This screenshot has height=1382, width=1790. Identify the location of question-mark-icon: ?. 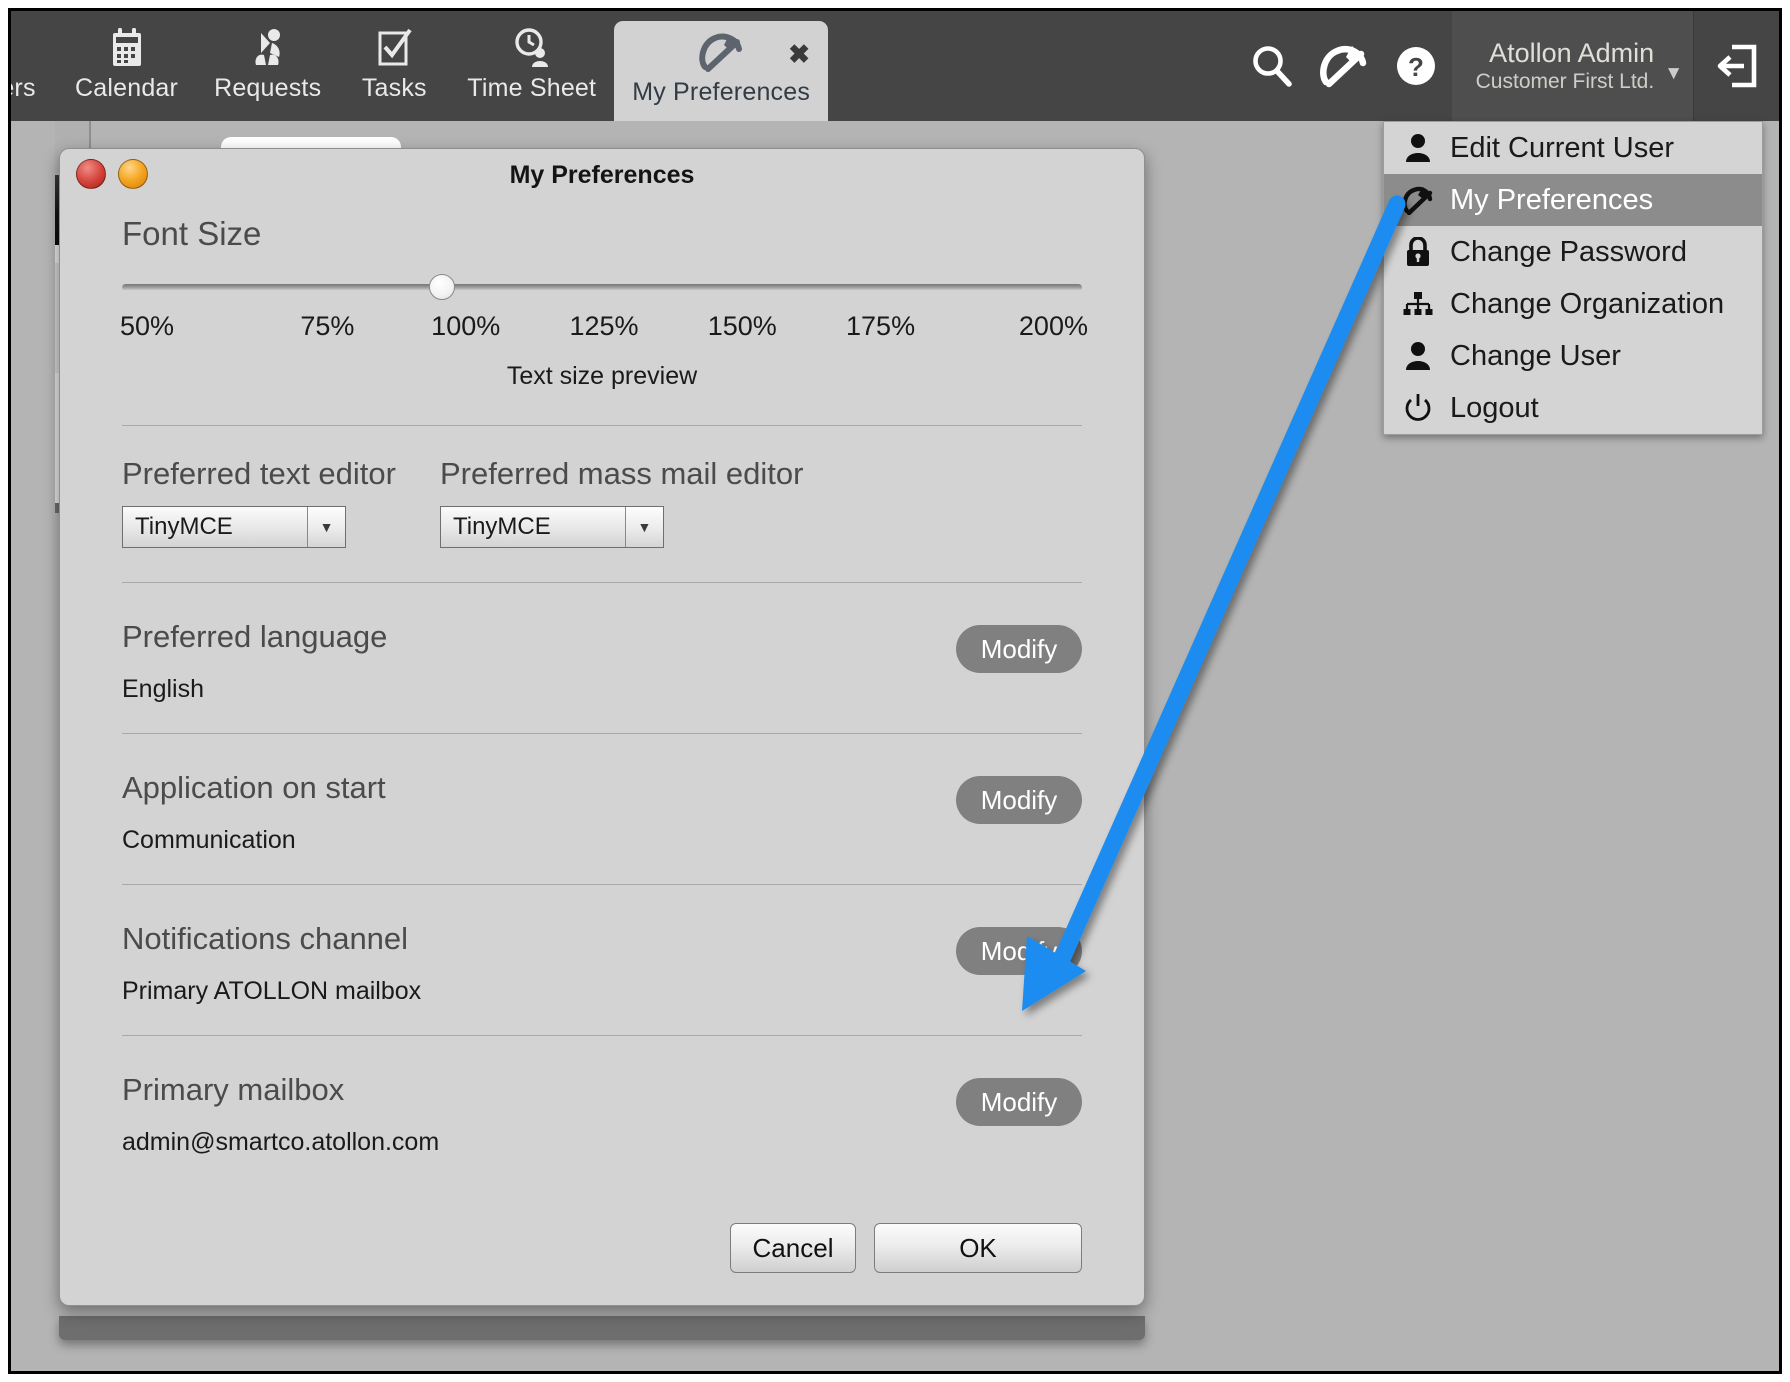
(1416, 66).